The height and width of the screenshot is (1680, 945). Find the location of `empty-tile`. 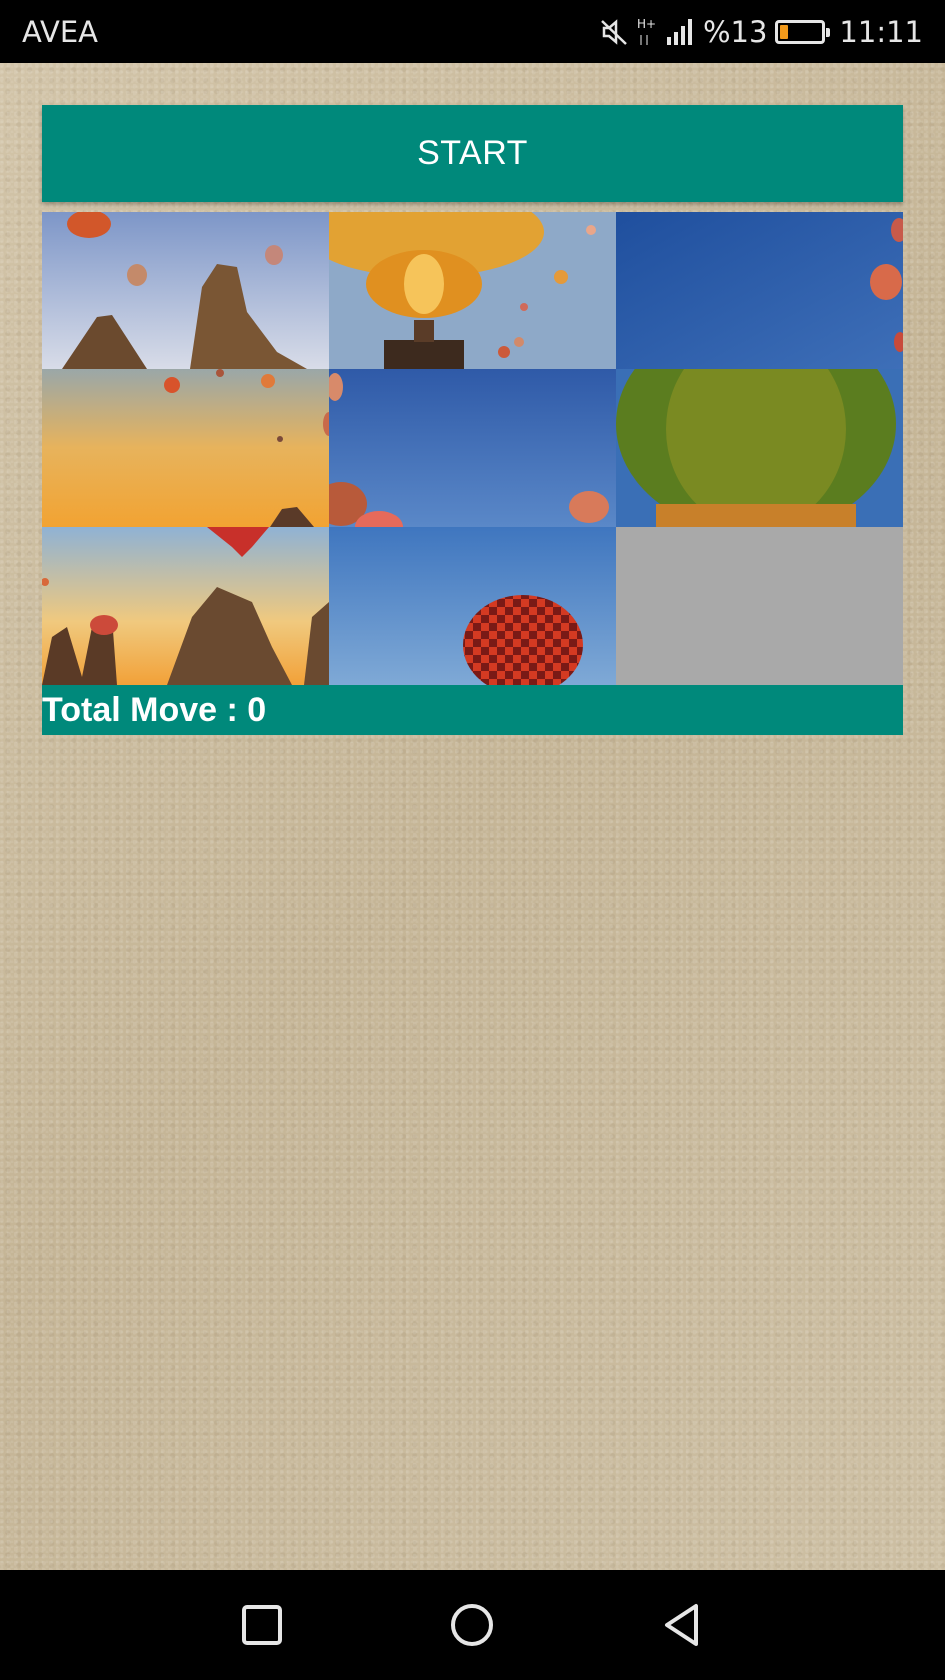

empty-tile is located at coordinates (759, 606).